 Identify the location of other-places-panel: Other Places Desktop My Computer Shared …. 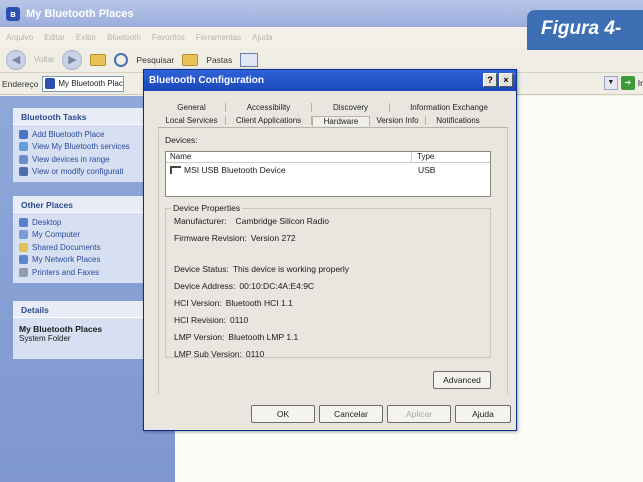
(82, 239).